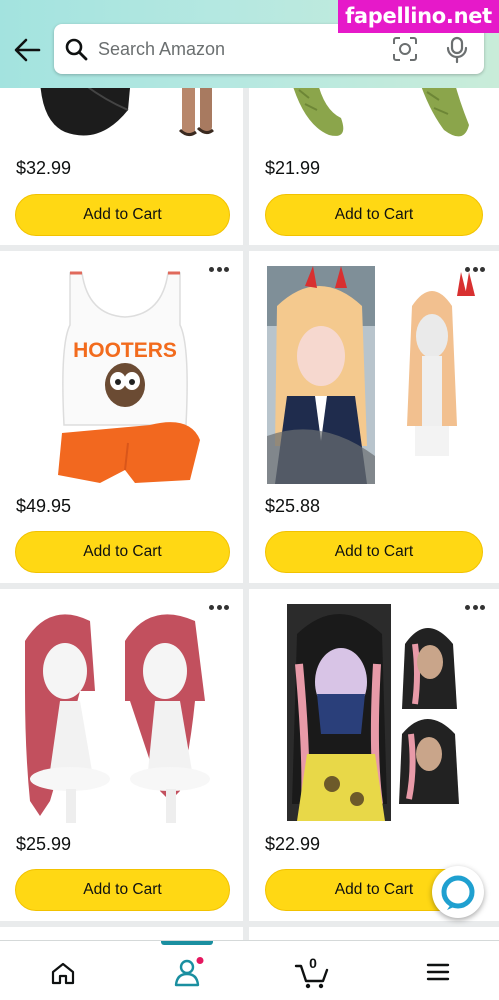 Image resolution: width=499 pixels, height=1000 pixels. What do you see at coordinates (311, 976) in the screenshot?
I see `cart-icon` at bounding box center [311, 976].